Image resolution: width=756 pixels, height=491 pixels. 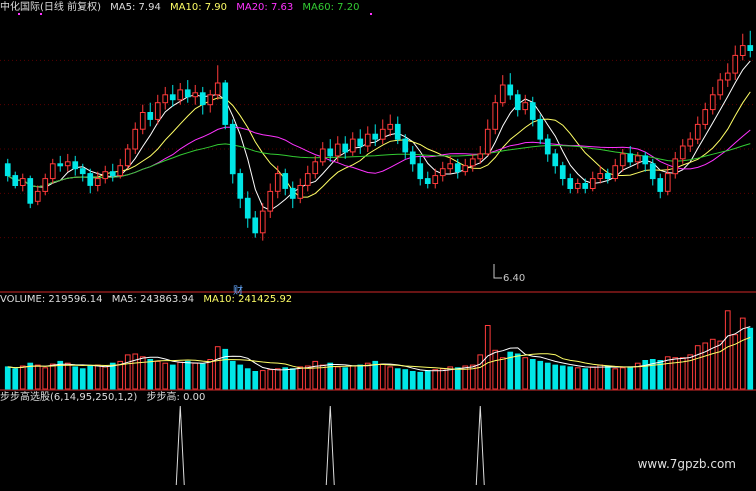 What do you see at coordinates (238, 289) in the screenshot?
I see `finance-marker: 财` at bounding box center [238, 289].